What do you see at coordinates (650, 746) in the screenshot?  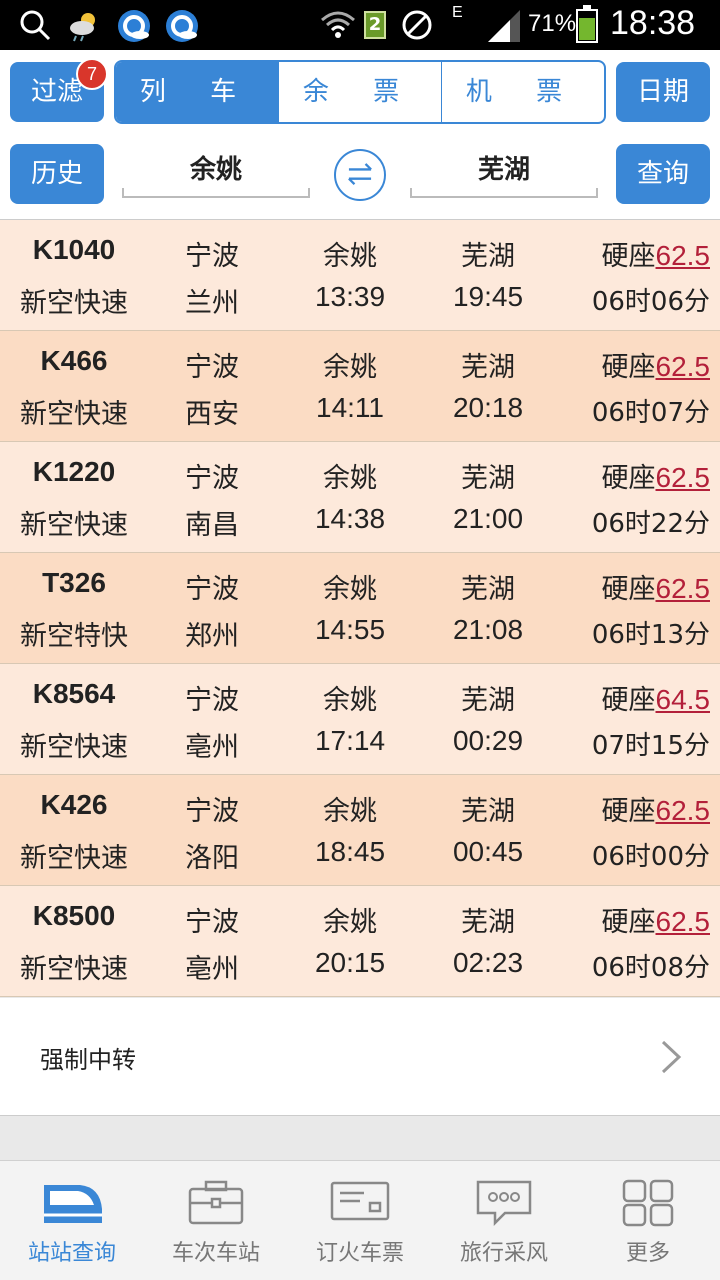 I see `travel-duration: 07时15分` at bounding box center [650, 746].